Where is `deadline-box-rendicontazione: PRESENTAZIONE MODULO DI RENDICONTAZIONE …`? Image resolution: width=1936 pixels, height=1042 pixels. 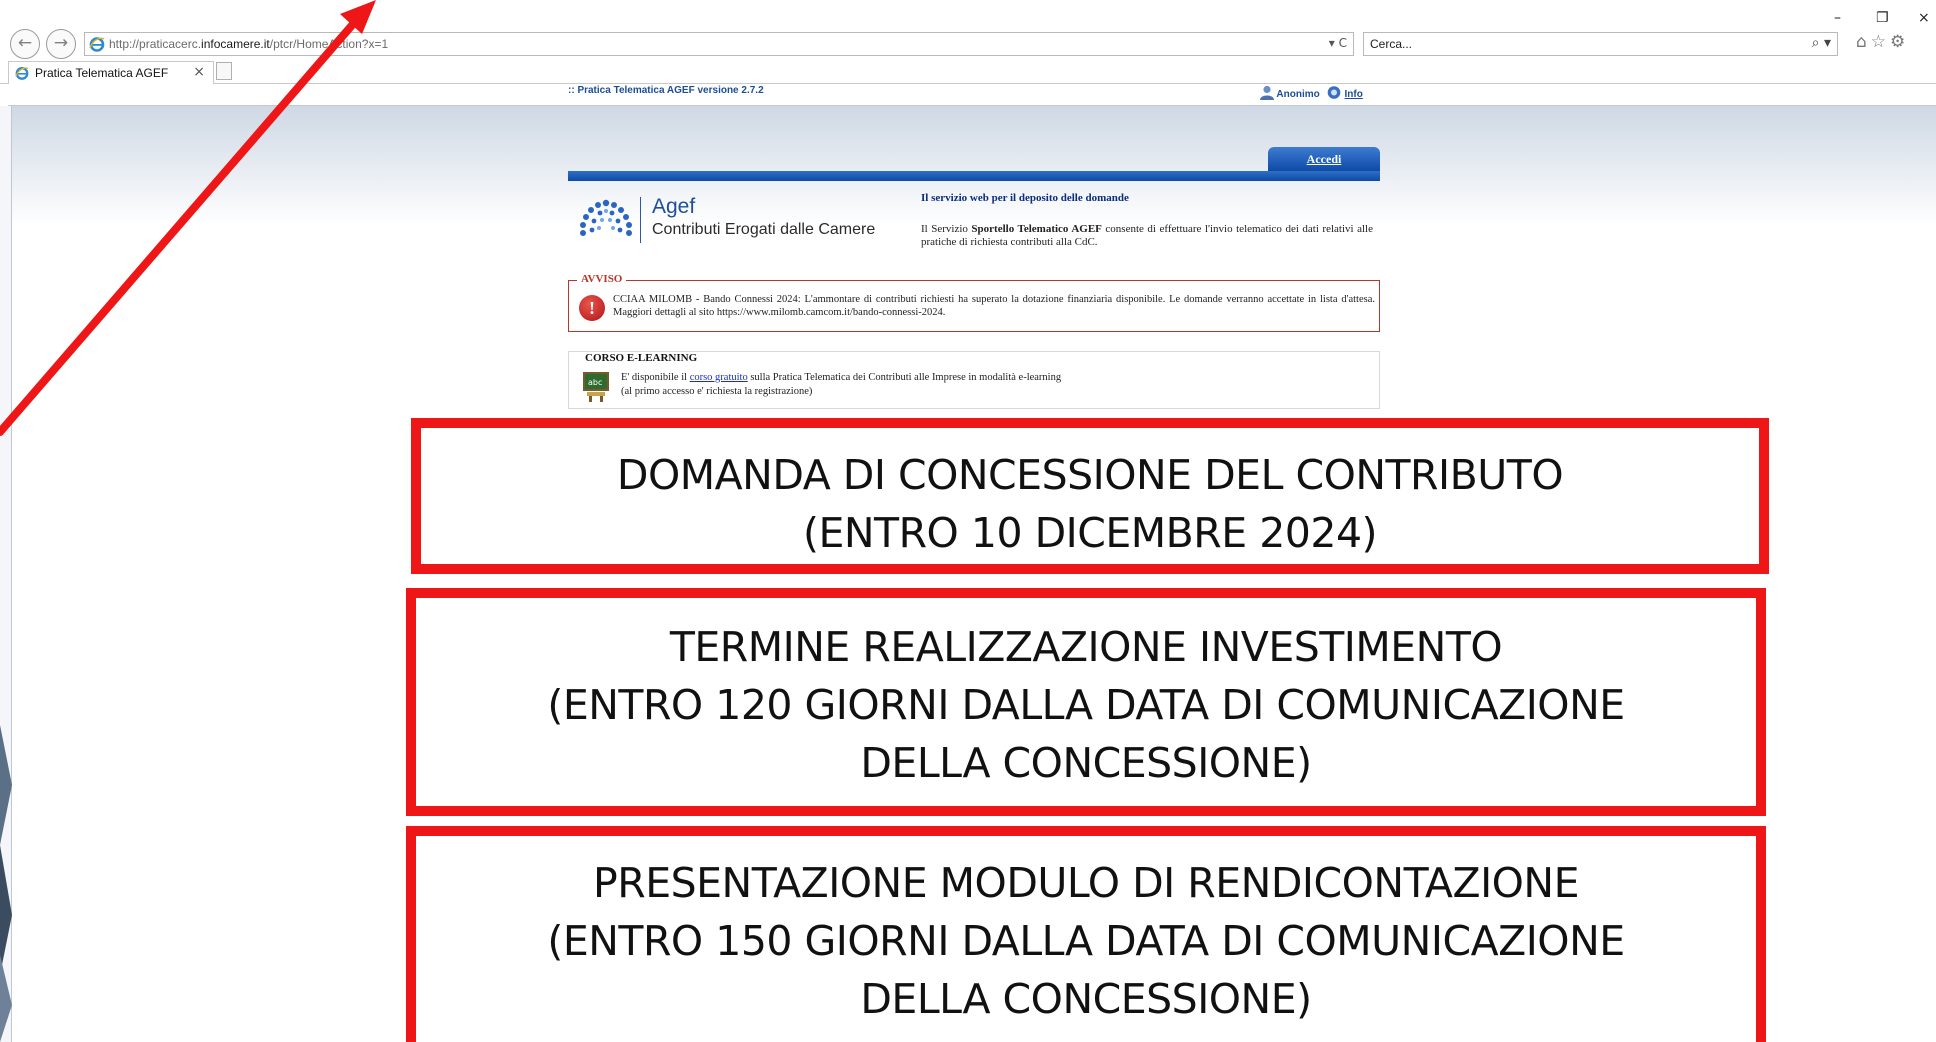
deadline-box-rendicontazione: PRESENTAZIONE MODULO DI RENDICONTAZIONE … is located at coordinates (1086, 934).